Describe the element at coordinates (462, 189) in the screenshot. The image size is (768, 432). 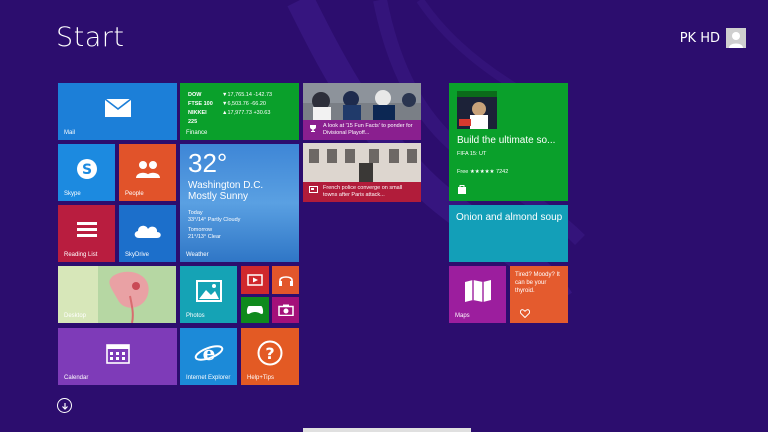
I see `store-bag-icon` at that location.